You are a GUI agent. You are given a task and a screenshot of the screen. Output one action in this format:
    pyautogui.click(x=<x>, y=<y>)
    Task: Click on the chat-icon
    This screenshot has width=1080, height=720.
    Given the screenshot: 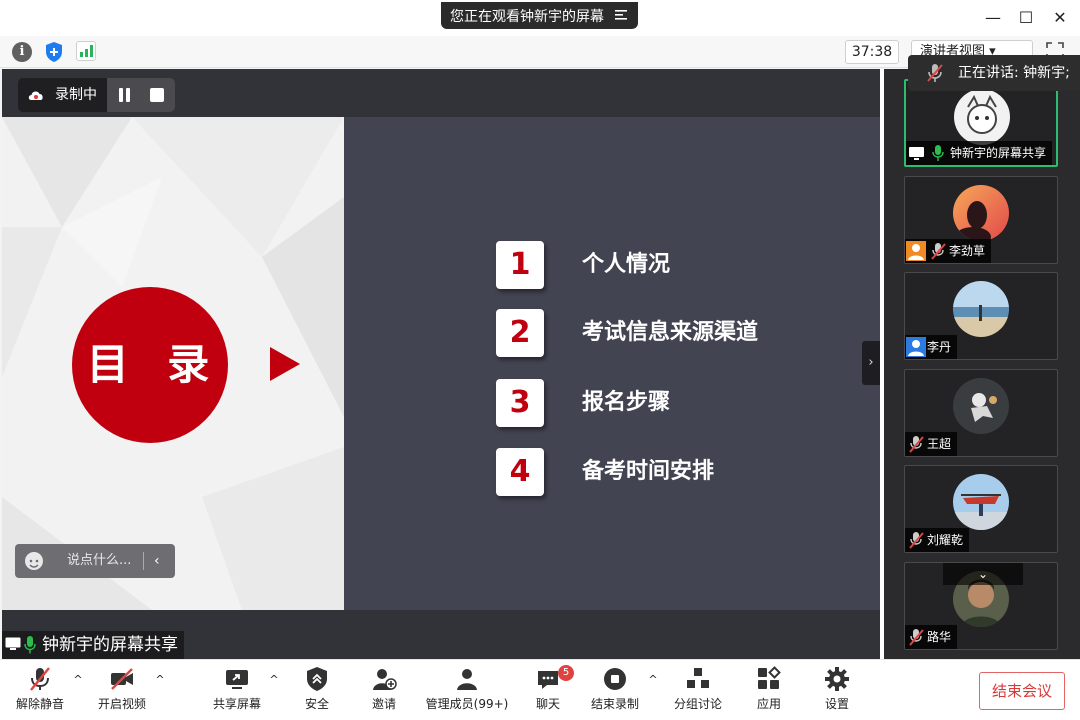 What is the action you would take?
    pyautogui.click(x=548, y=680)
    